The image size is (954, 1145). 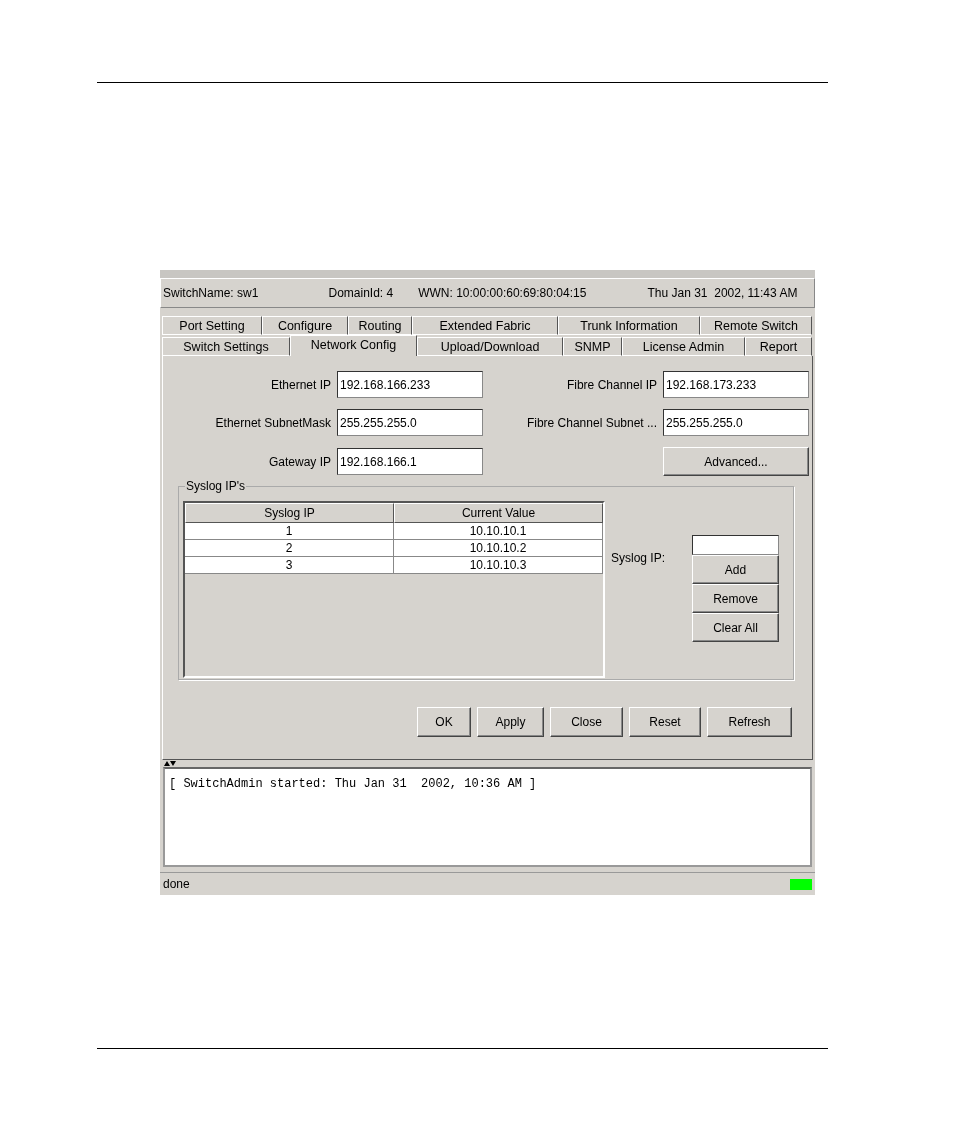 I want to click on dialog-button: Close, so click(x=586, y=722).